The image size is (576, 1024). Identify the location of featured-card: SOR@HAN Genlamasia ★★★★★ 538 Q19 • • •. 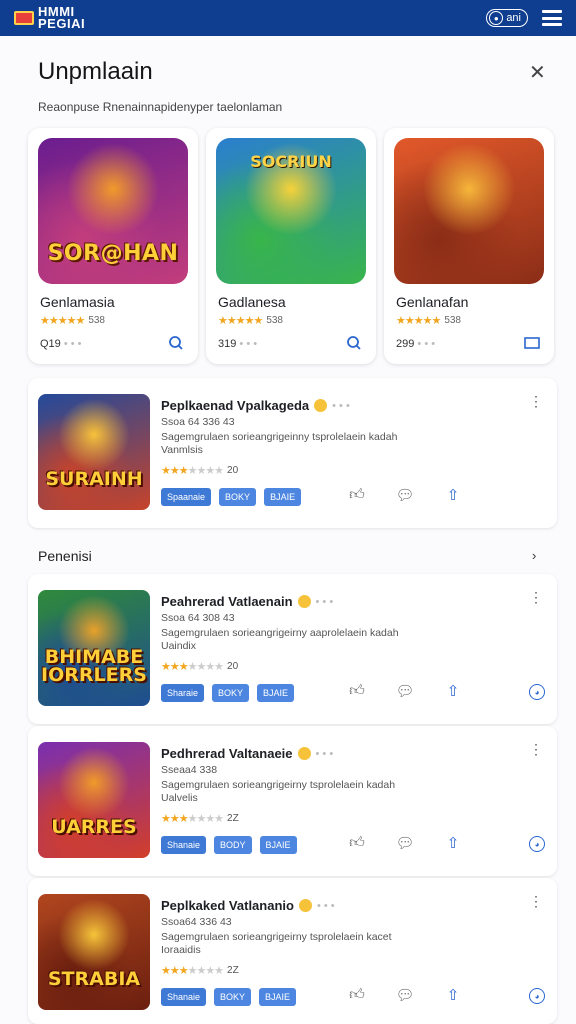
(113, 246).